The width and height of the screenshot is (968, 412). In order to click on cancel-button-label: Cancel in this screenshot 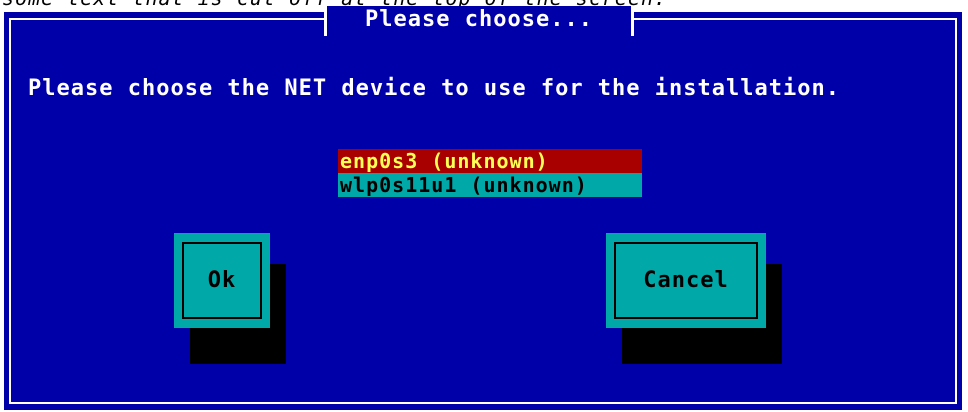, I will do `click(686, 280)`.